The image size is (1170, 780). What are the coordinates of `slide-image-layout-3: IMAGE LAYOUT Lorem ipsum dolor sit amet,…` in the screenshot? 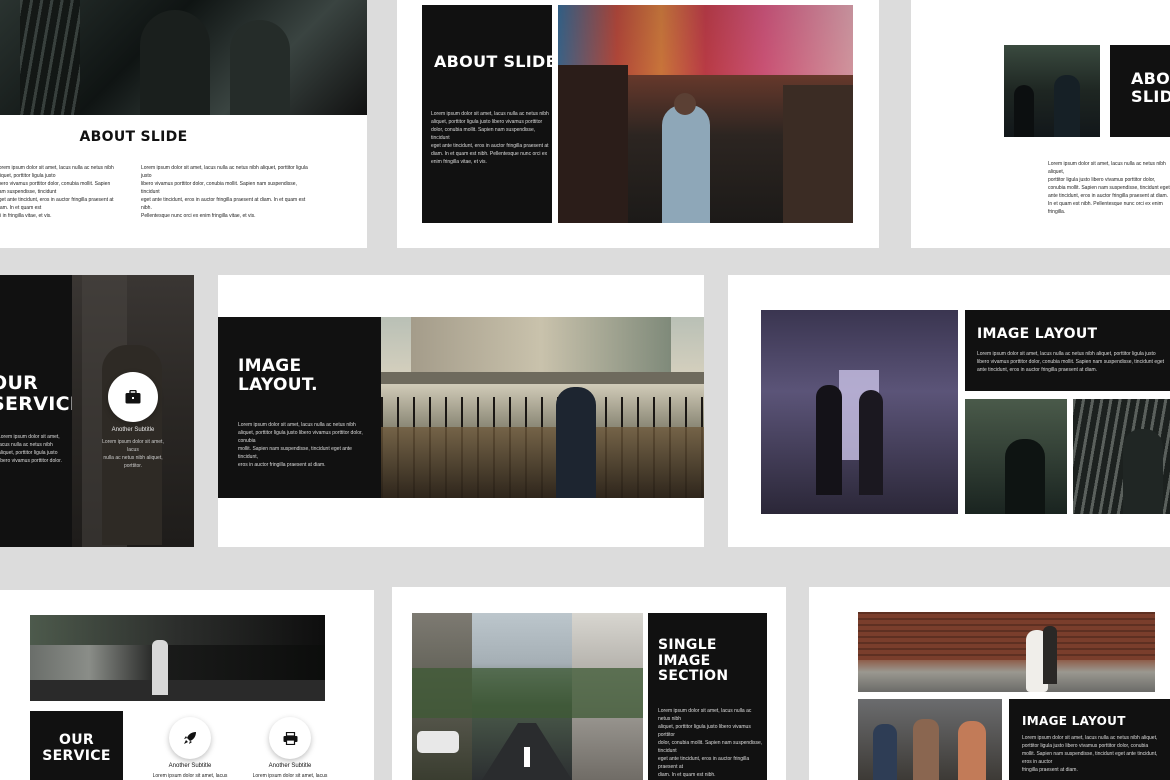 It's located at (989, 683).